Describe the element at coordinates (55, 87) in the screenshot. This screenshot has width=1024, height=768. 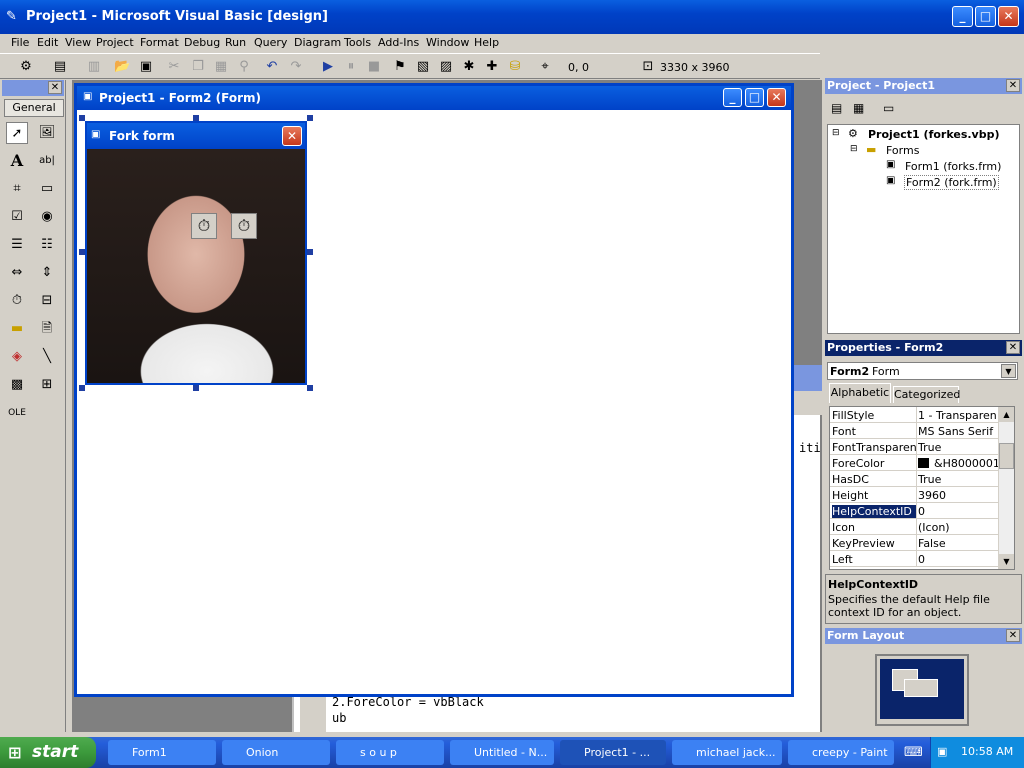
I see `toolbox-close-button: ✕` at that location.